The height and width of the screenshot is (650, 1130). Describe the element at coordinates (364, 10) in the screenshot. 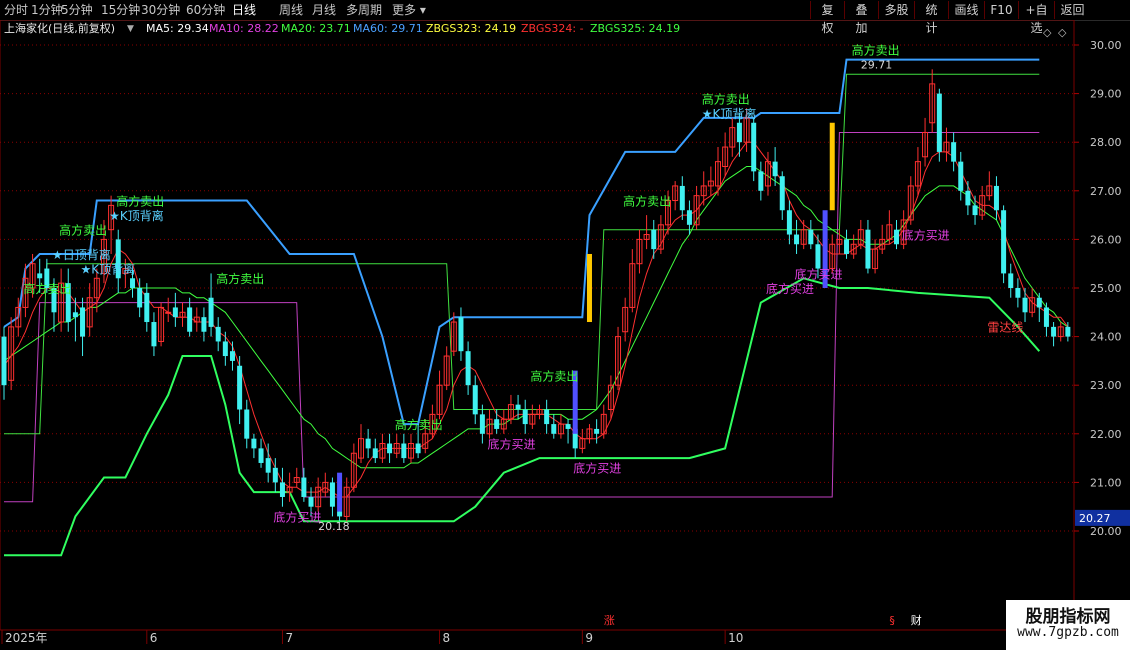

I see `tab-9: 多周期` at that location.